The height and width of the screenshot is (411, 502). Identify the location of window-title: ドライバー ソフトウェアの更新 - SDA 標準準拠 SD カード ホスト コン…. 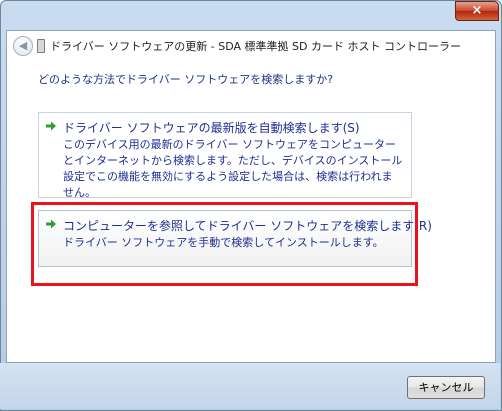
(255, 46).